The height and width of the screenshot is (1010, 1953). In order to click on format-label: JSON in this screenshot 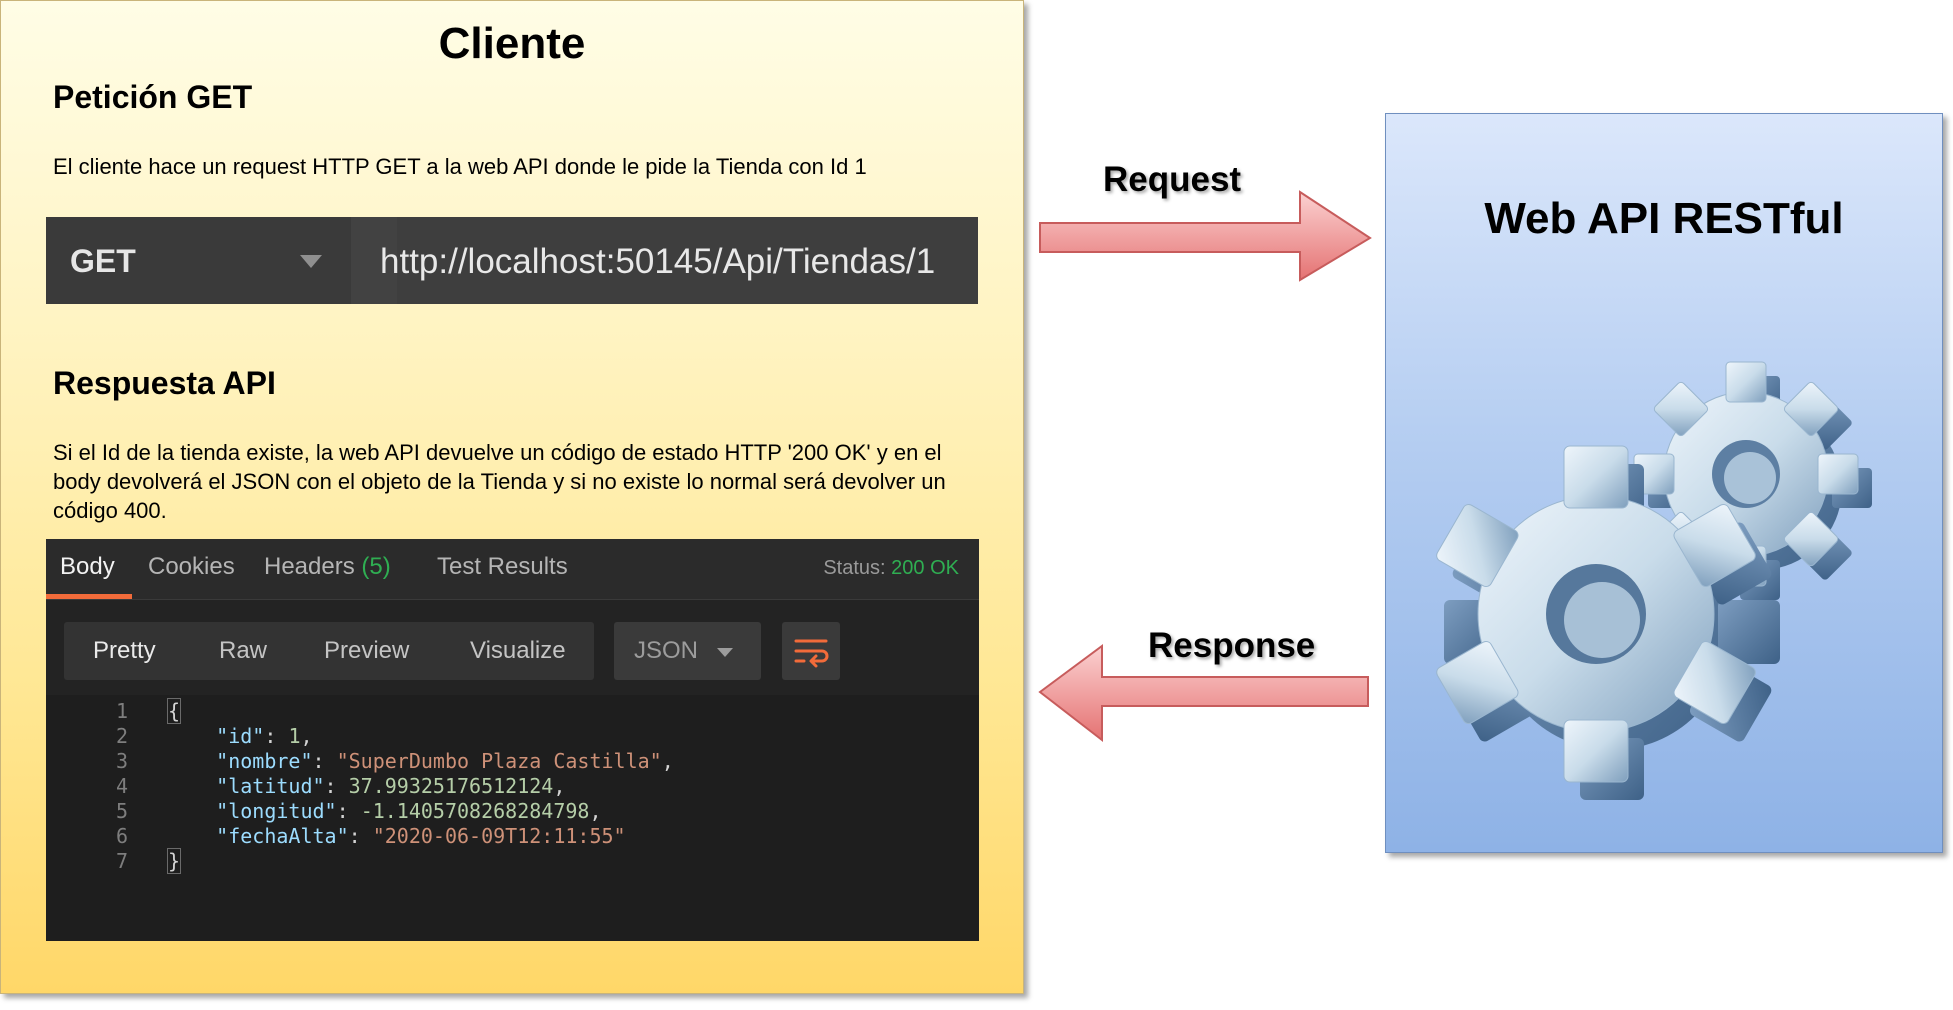, I will do `click(666, 650)`.